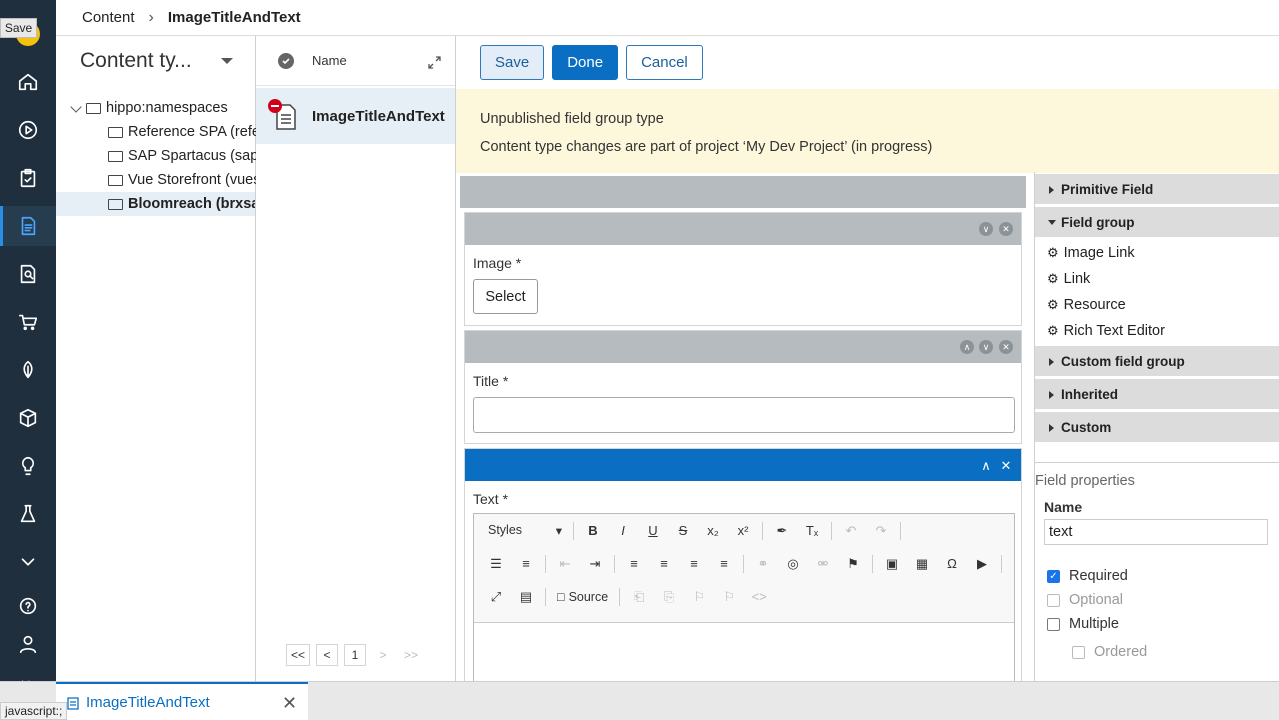 This screenshot has width=1279, height=720. What do you see at coordinates (582, 597) in the screenshot?
I see `source-button: □ Source` at bounding box center [582, 597].